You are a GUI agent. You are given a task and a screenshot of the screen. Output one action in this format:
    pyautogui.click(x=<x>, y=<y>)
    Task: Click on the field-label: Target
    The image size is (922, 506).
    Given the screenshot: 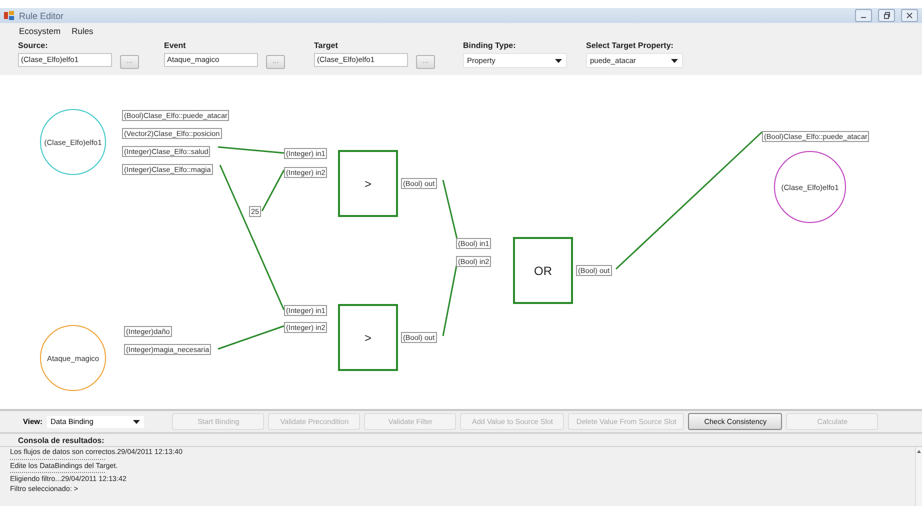 What is the action you would take?
    pyautogui.click(x=326, y=45)
    